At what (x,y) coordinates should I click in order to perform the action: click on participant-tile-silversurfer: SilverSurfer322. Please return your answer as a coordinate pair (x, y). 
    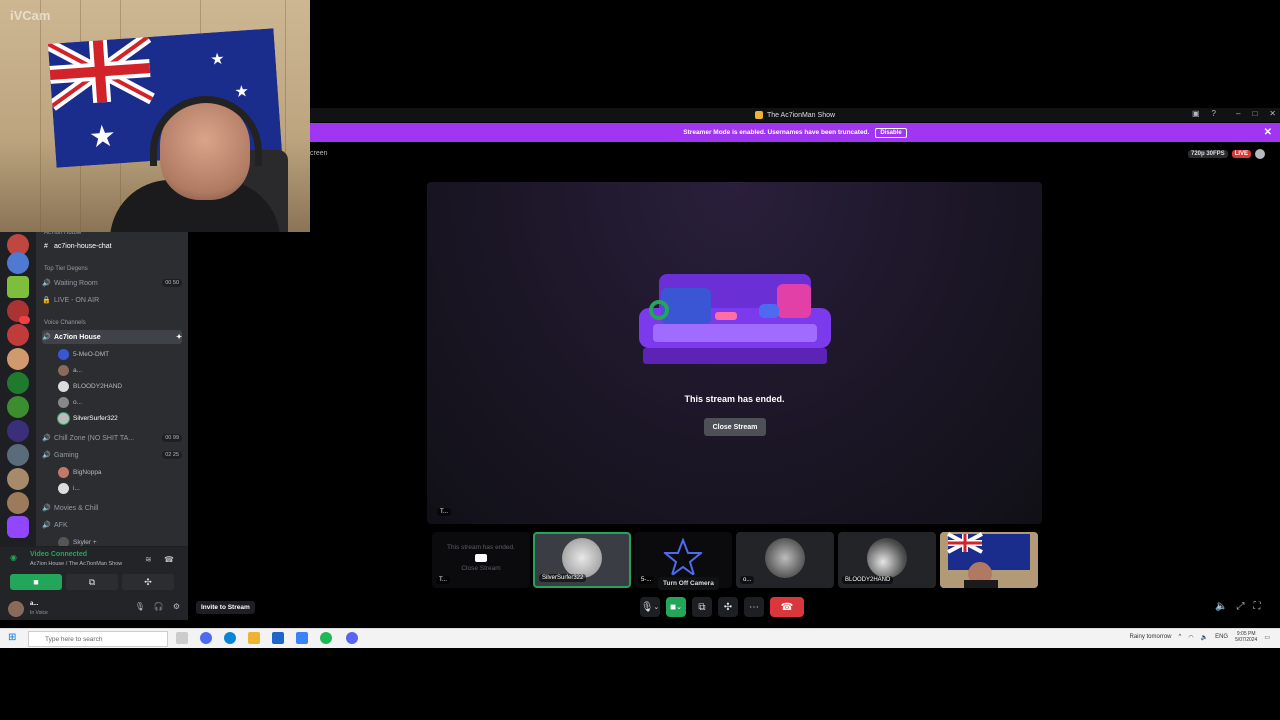
    Looking at the image, I should click on (582, 560).